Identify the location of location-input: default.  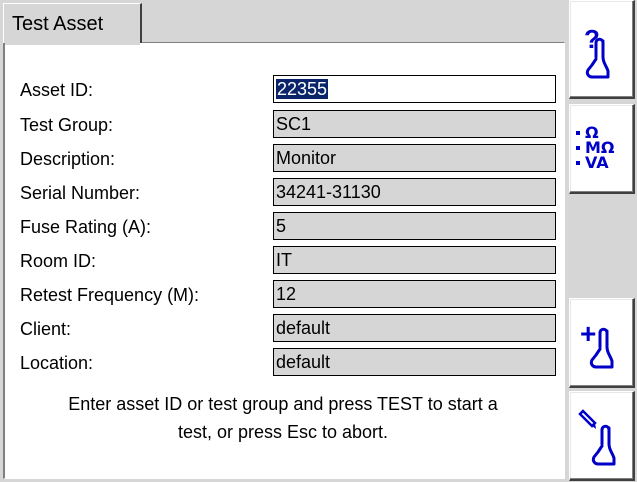
(414, 362).